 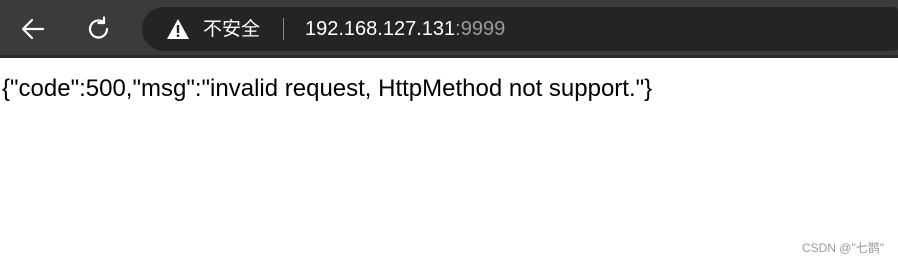 What do you see at coordinates (842, 248) in the screenshot?
I see `watermark: CSDN @"七鹊"` at bounding box center [842, 248].